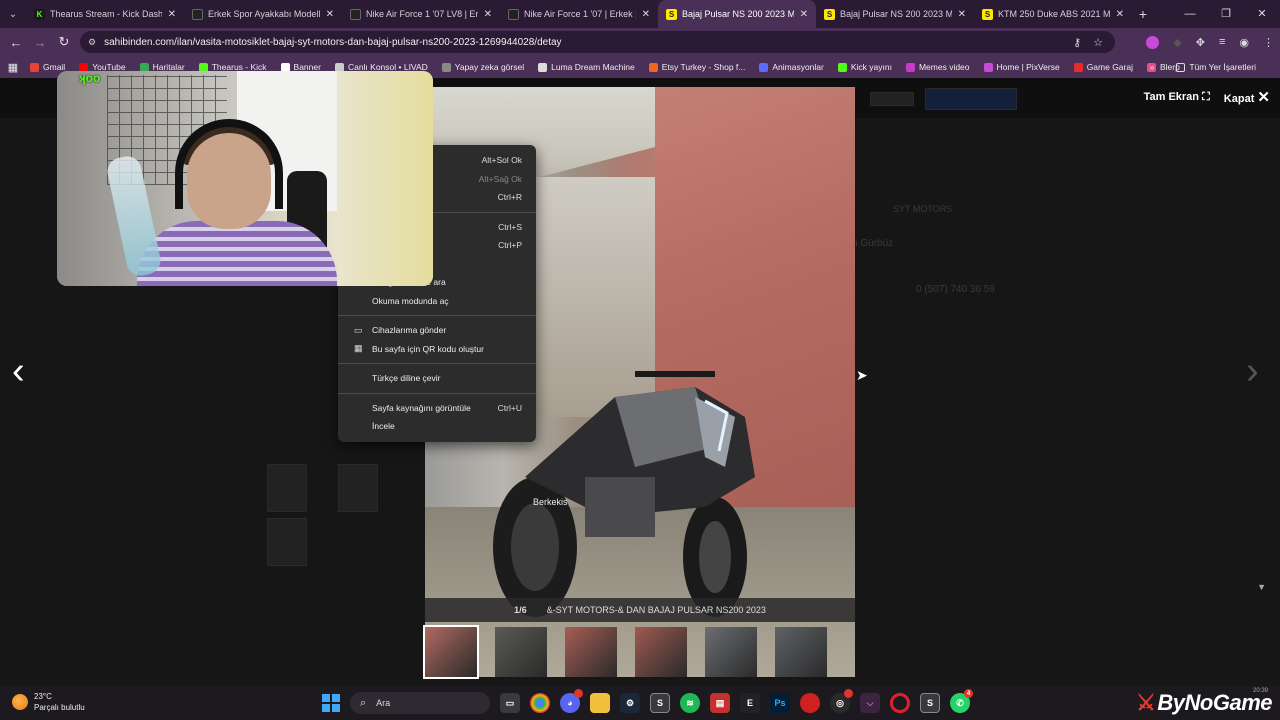  I want to click on context-menu-item: Sayfa kaynağını görüntüle Ctrl+U, so click(437, 408).